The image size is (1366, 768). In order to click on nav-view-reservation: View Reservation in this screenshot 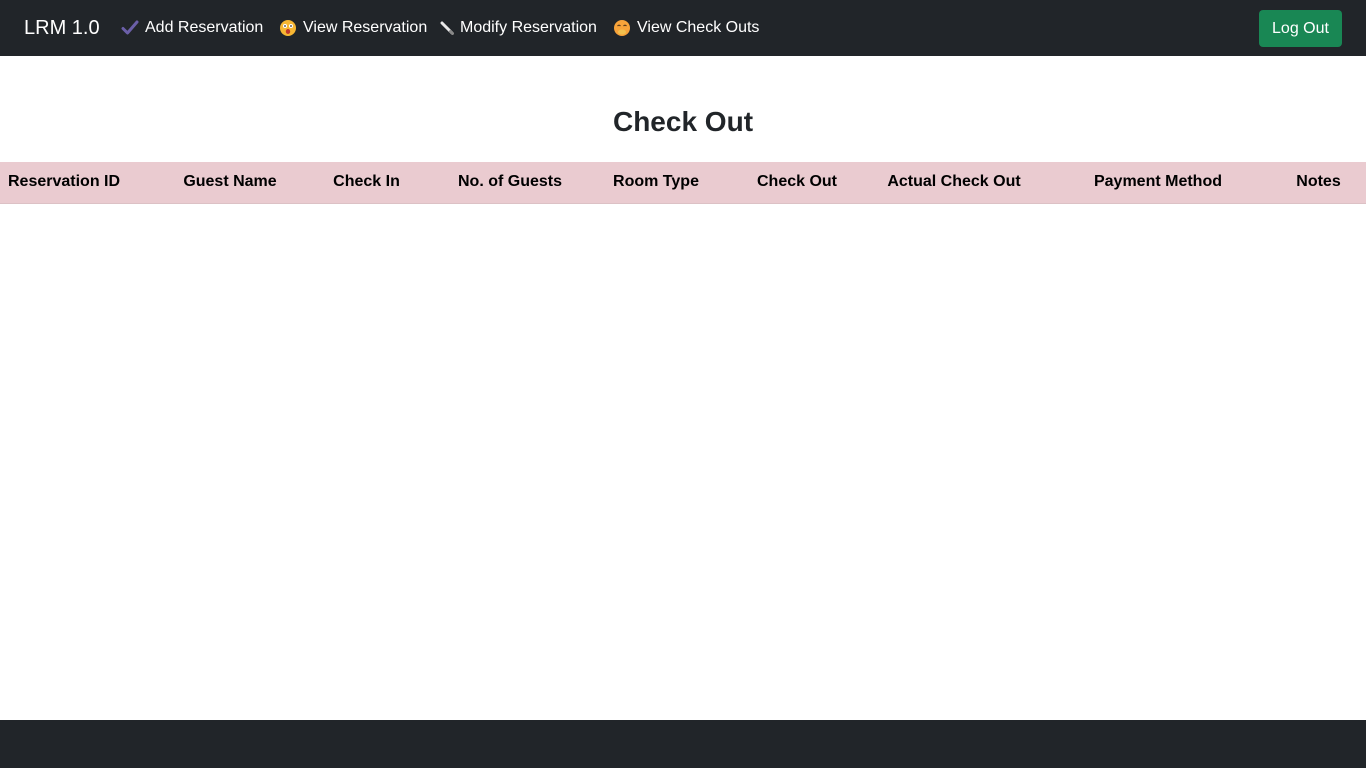, I will do `click(353, 28)`.